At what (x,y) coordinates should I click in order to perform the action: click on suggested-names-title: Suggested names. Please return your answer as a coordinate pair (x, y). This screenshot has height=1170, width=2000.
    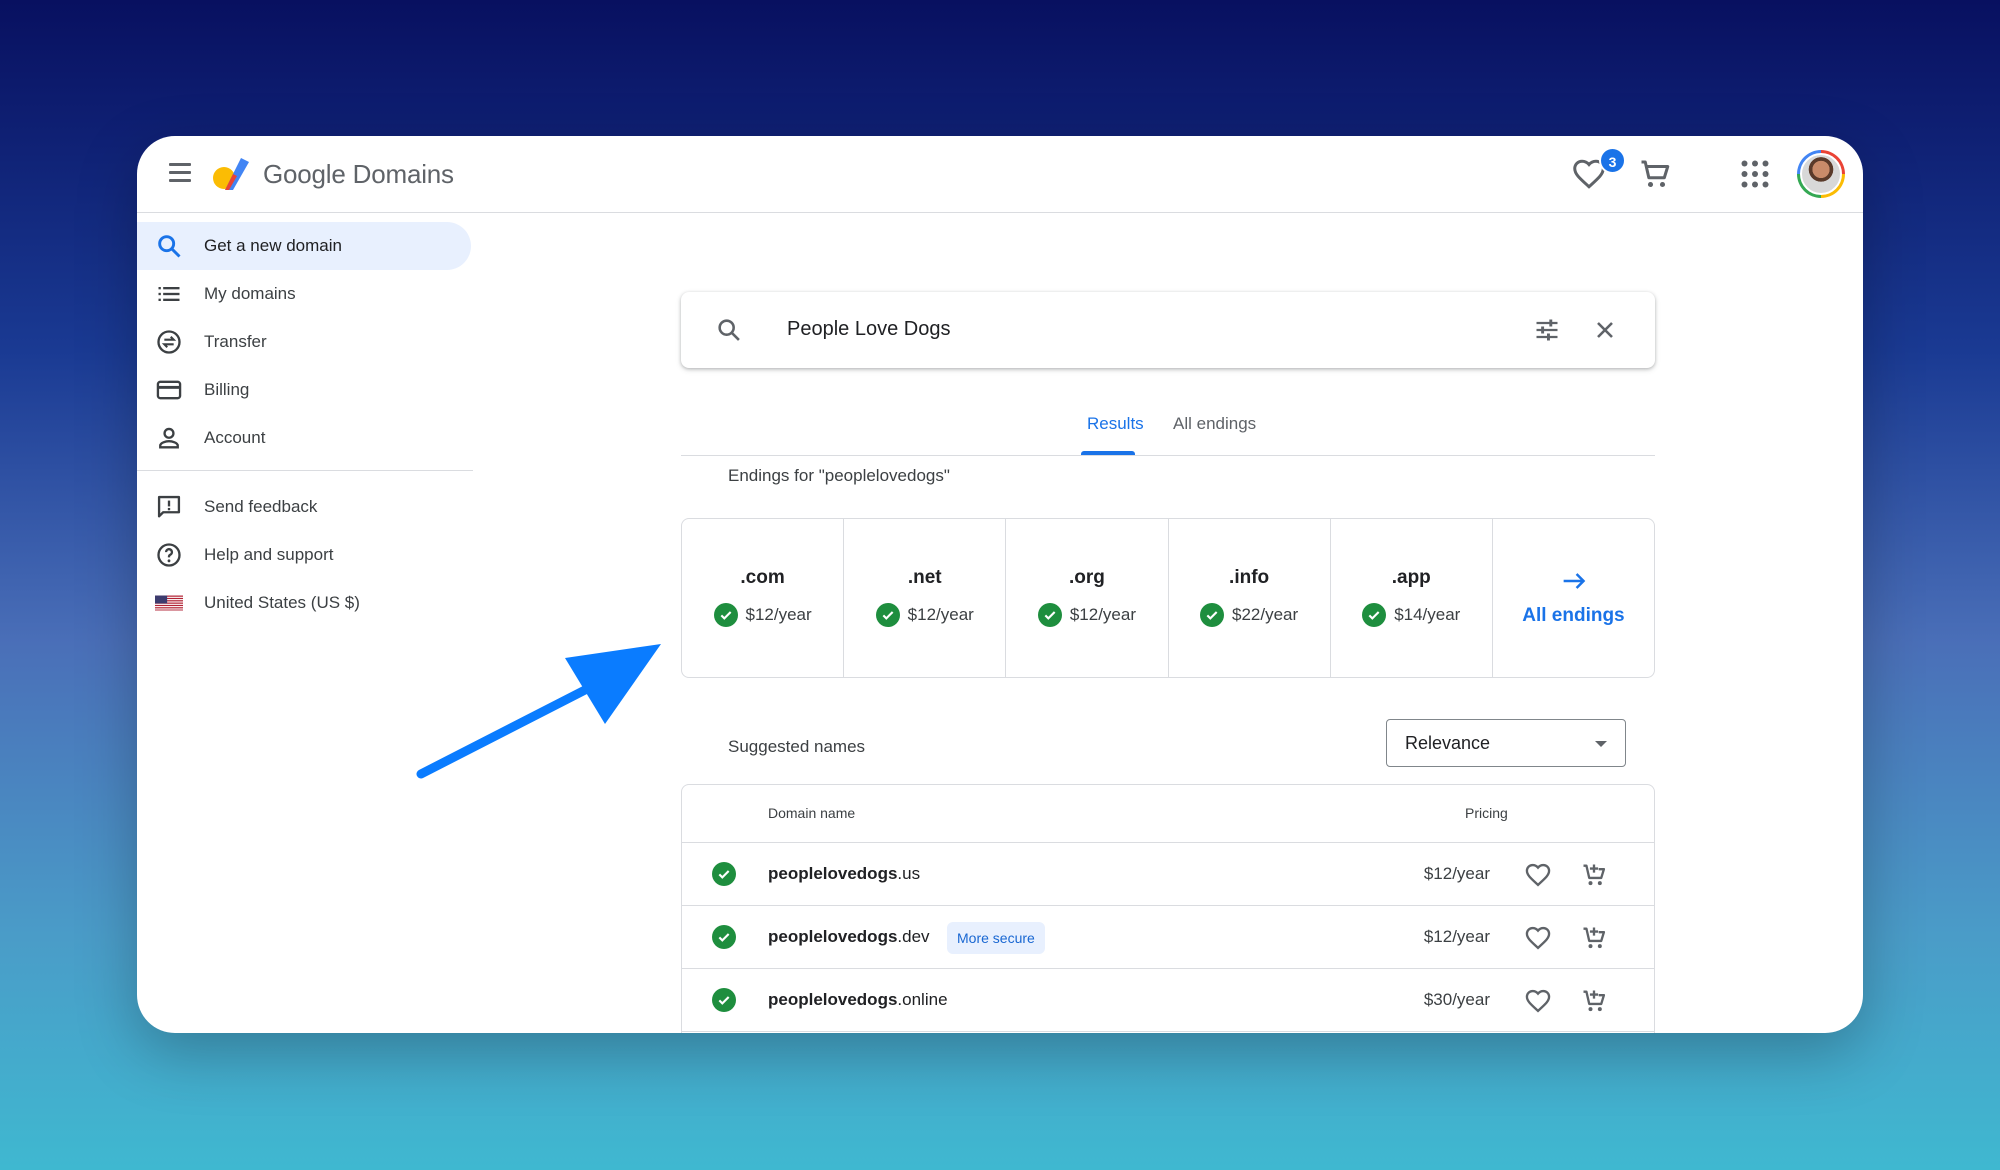
    Looking at the image, I should click on (797, 746).